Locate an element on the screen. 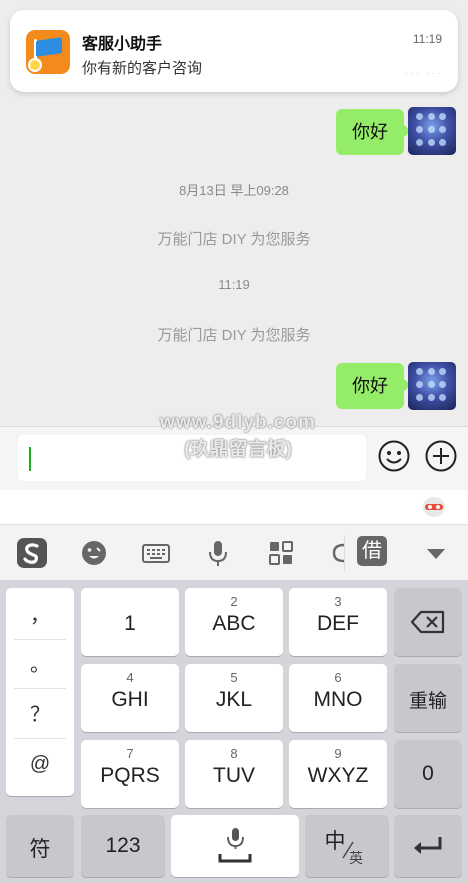  text-caret is located at coordinates (30, 459).